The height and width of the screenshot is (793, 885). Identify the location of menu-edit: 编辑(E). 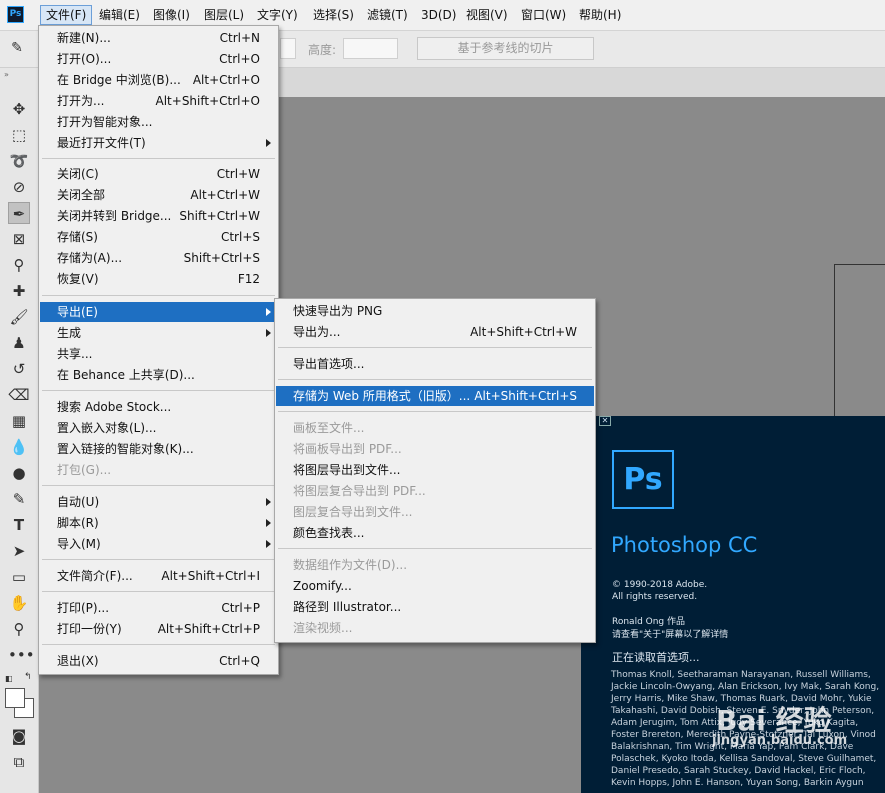
(119, 15).